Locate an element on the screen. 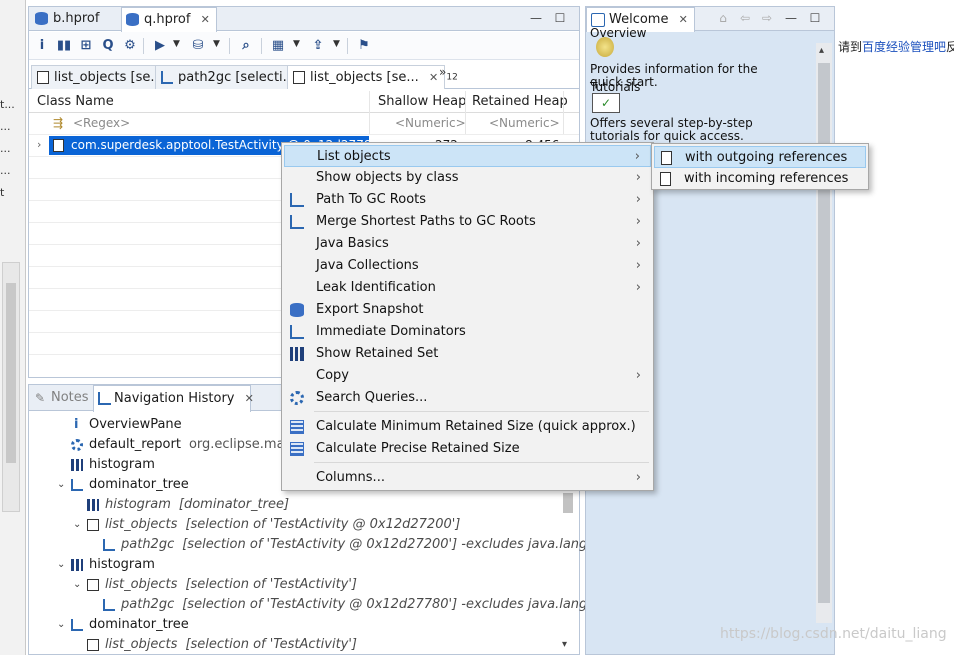 This screenshot has height=655, width=954. menu-item-label: Java Collections is located at coordinates (367, 265).